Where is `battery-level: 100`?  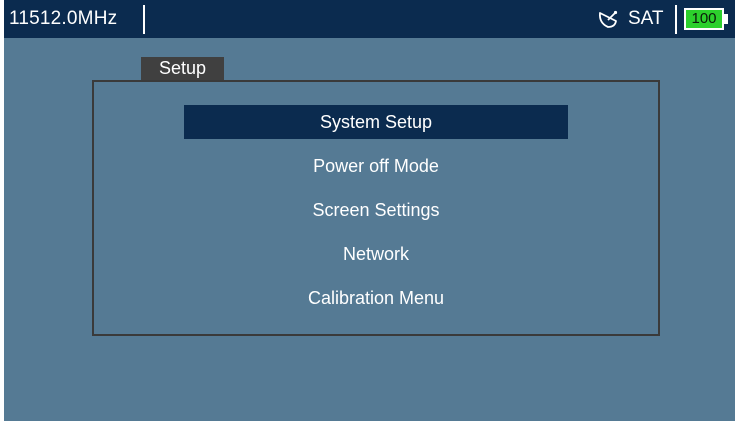 battery-level: 100 is located at coordinates (704, 18).